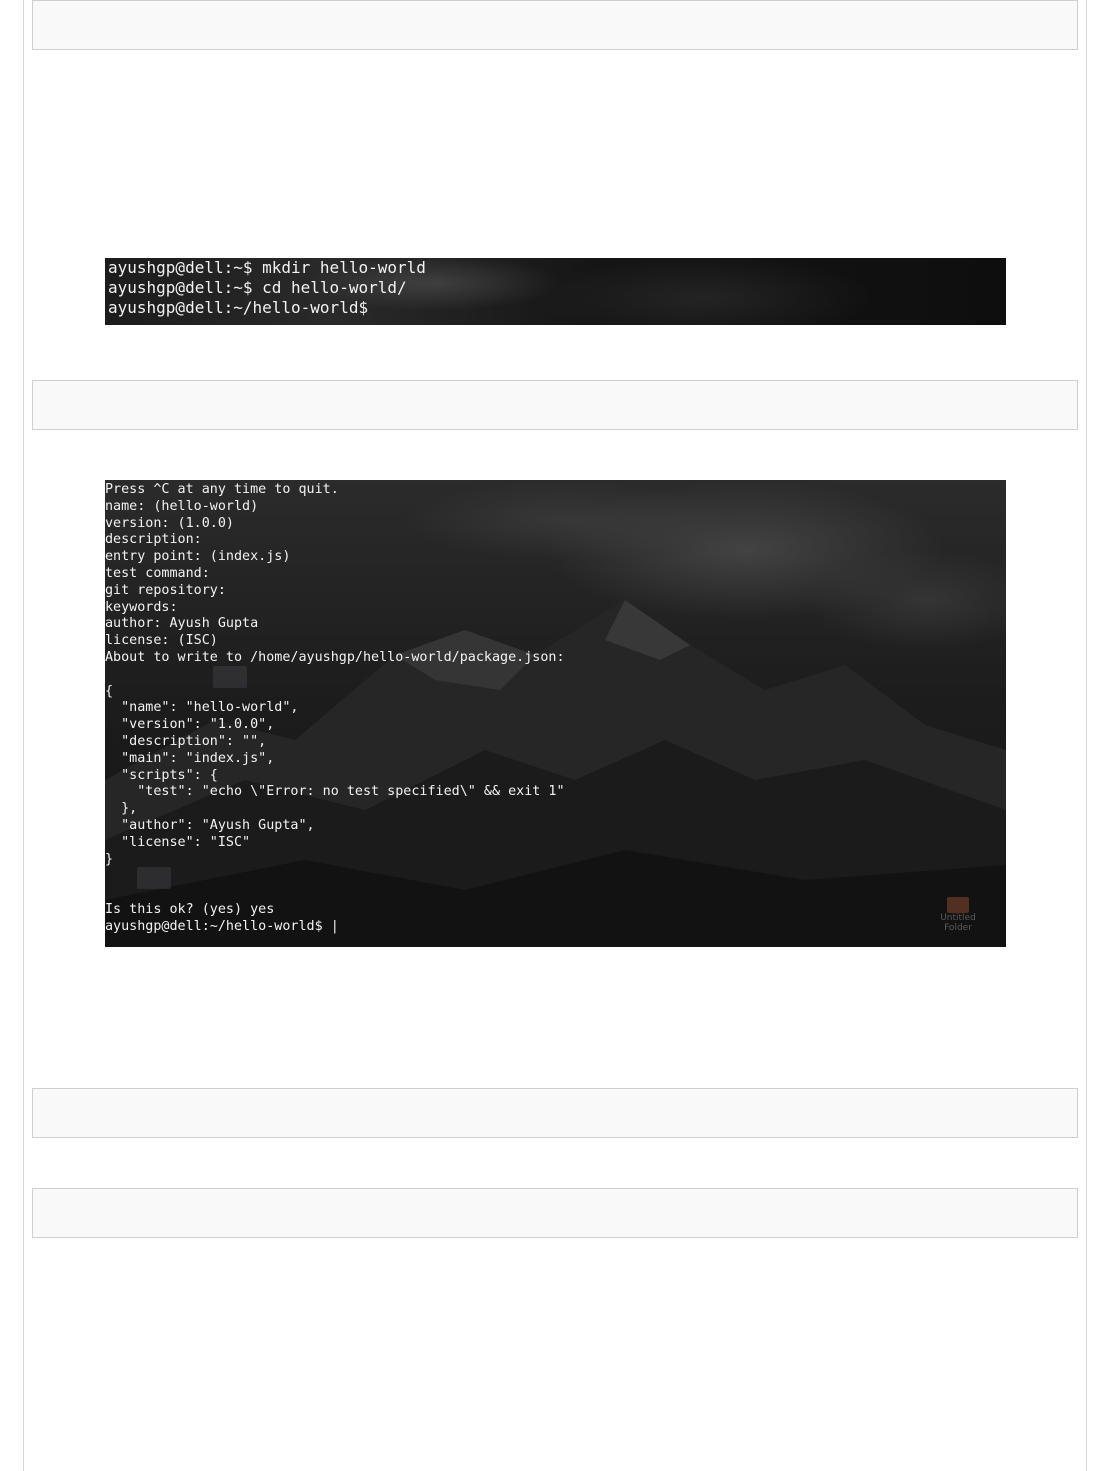 This screenshot has width=1110, height=1471. Describe the element at coordinates (109, 691) in the screenshot. I see `terminal-line: {` at that location.